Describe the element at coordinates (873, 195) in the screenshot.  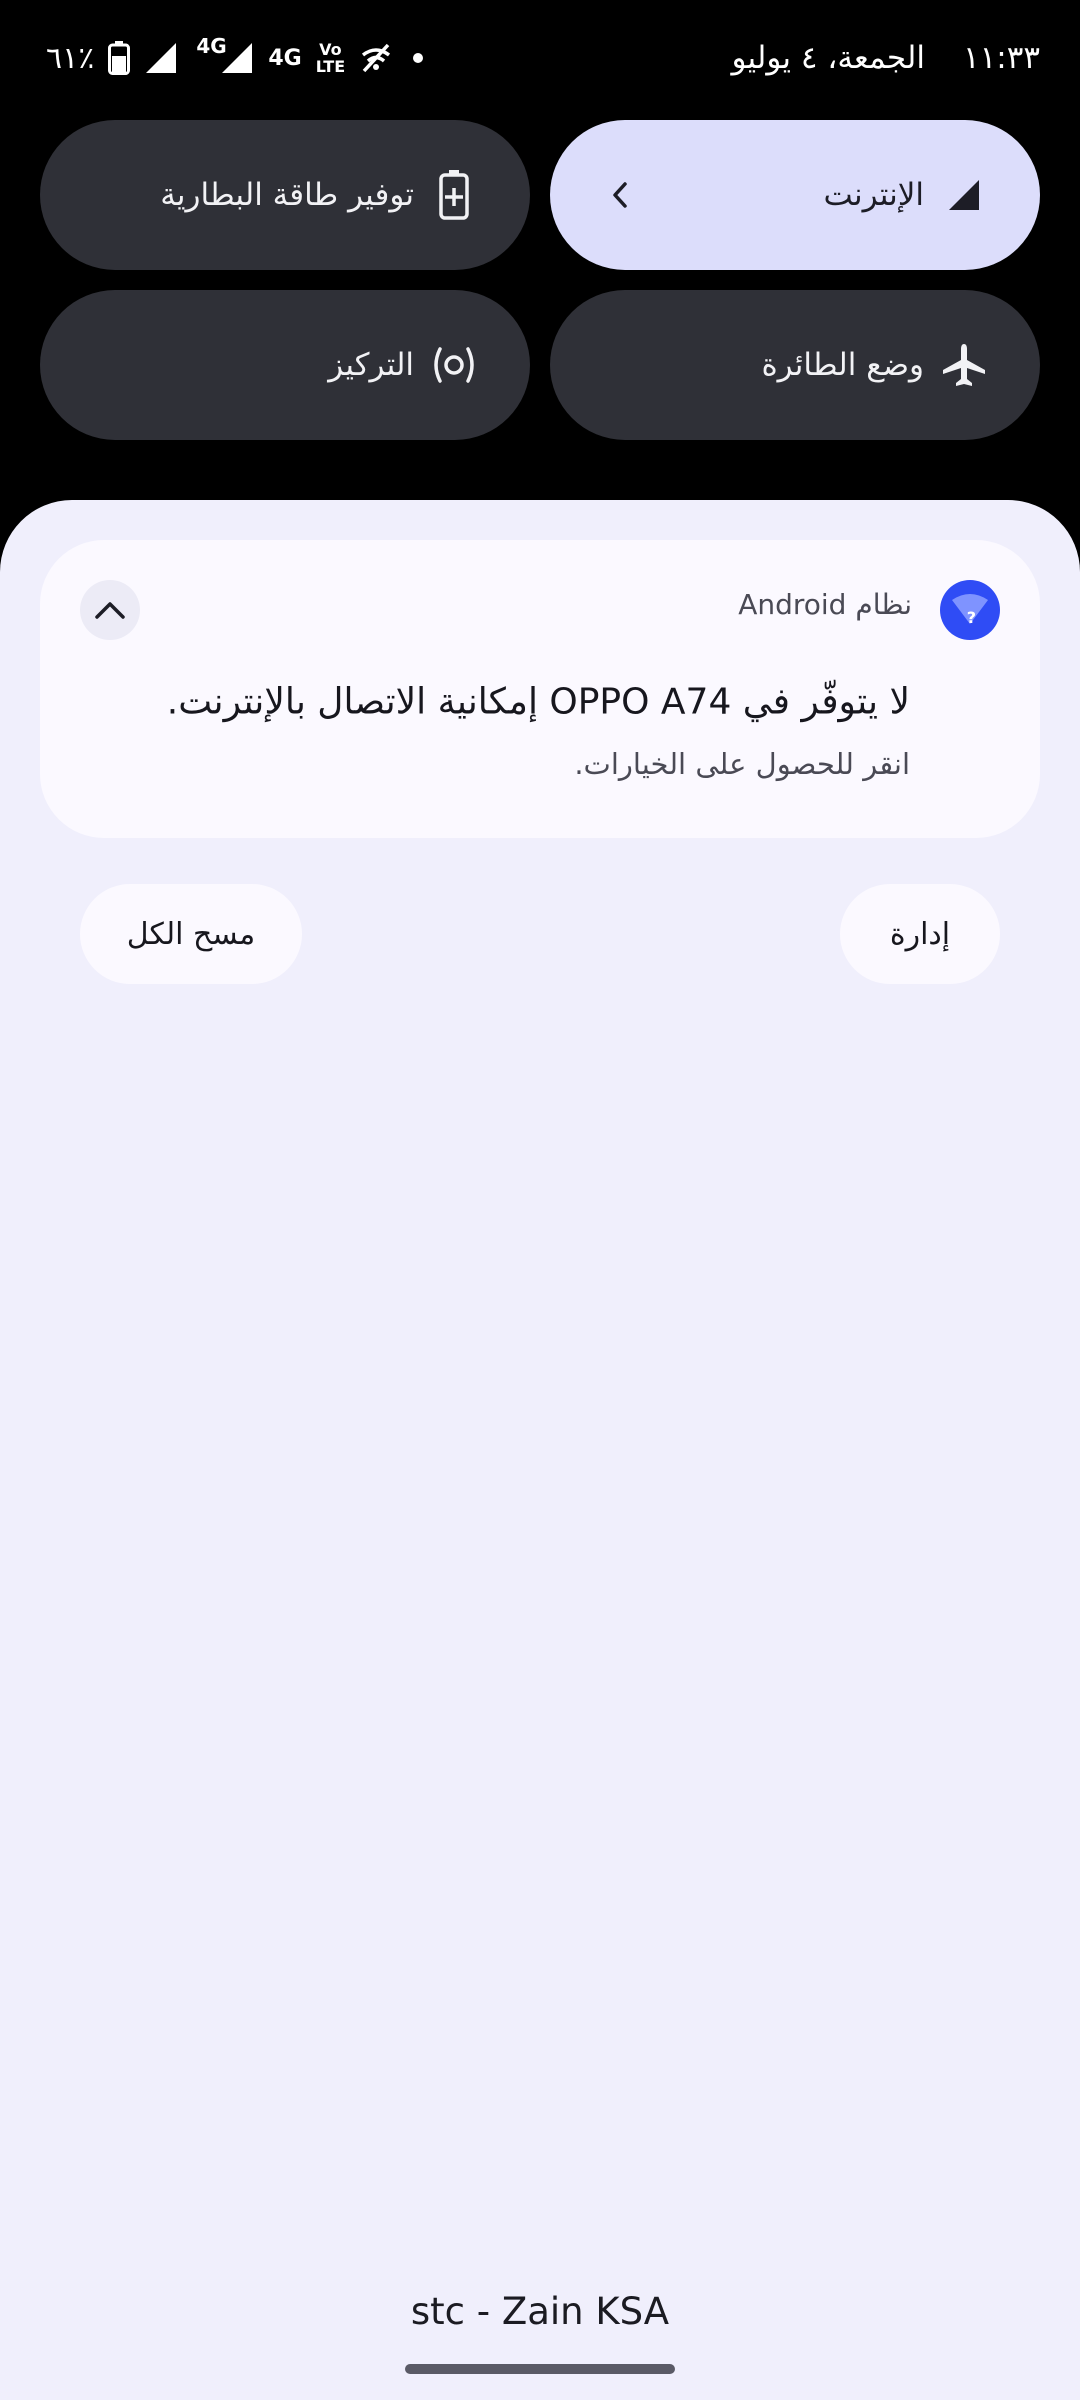
I see `tile-internet-label: الإنترنت` at that location.